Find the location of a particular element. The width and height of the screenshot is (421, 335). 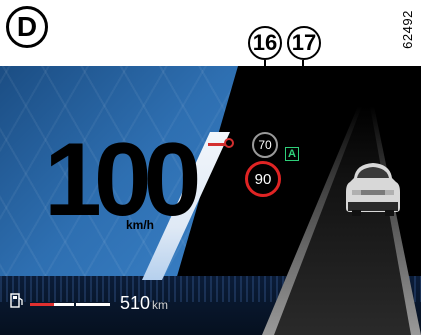

callout-16: 16 is located at coordinates (265, 43).